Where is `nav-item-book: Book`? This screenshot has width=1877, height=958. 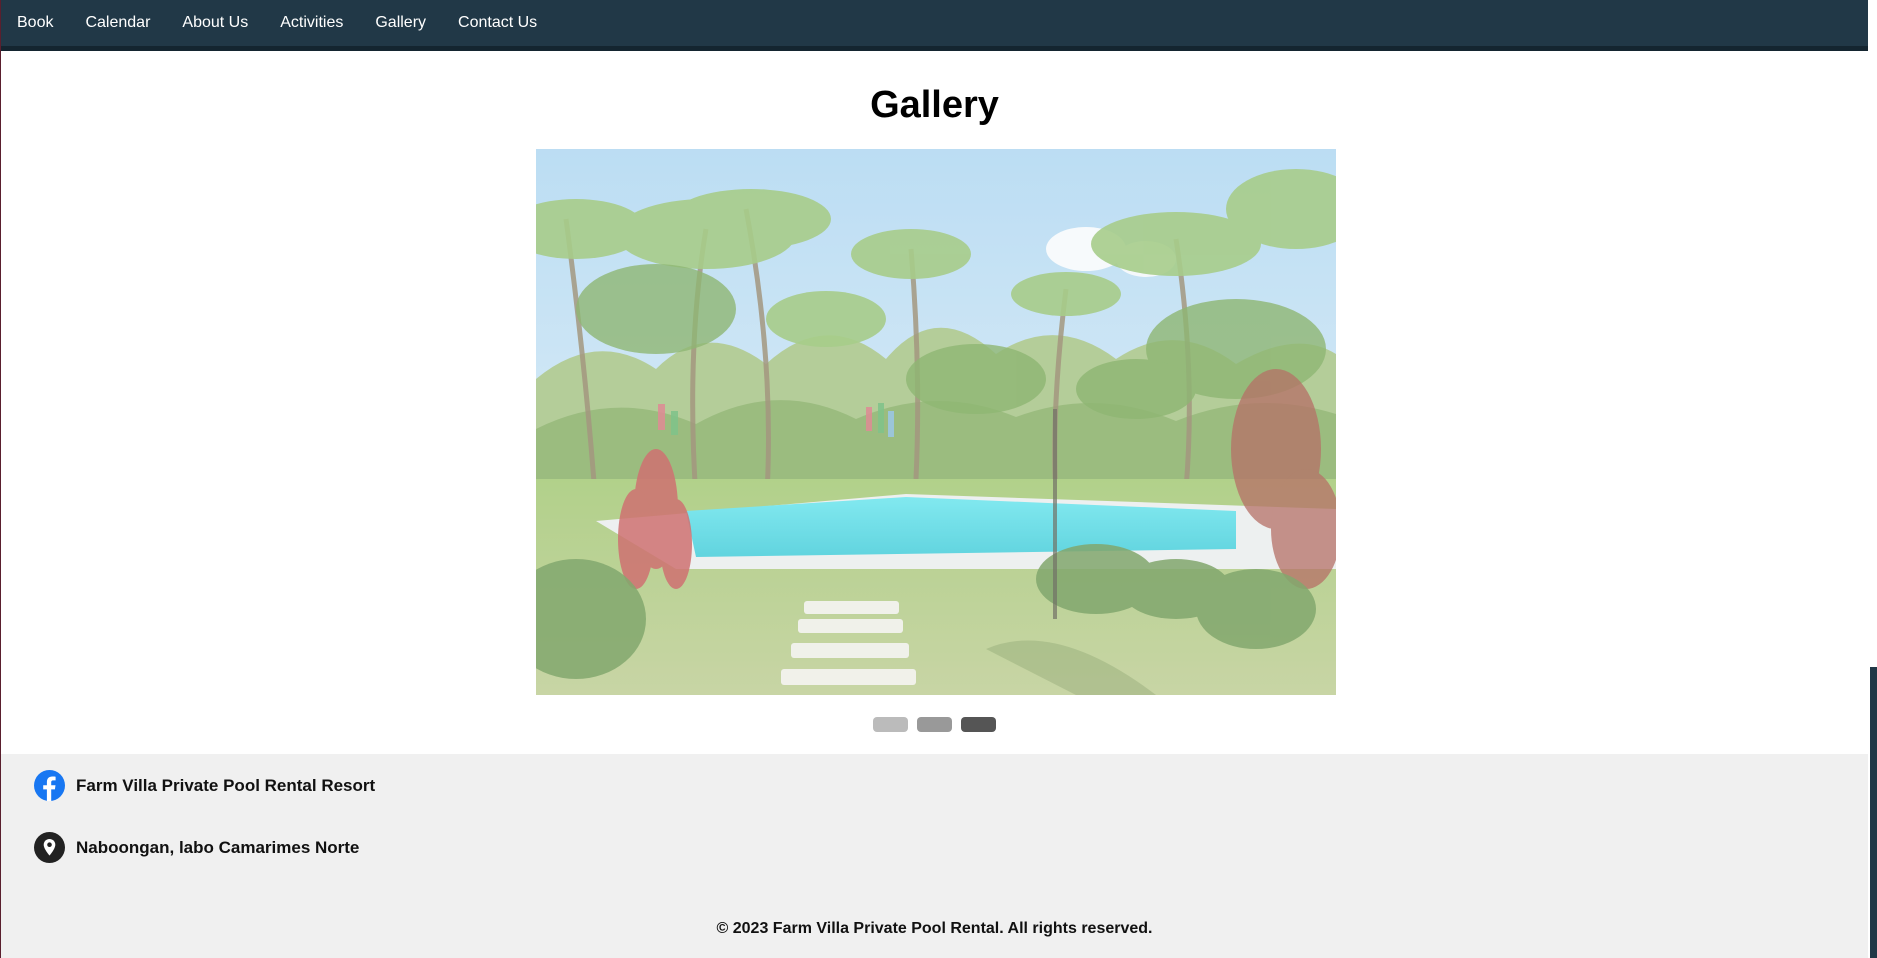
nav-item-book: Book is located at coordinates (35, 23).